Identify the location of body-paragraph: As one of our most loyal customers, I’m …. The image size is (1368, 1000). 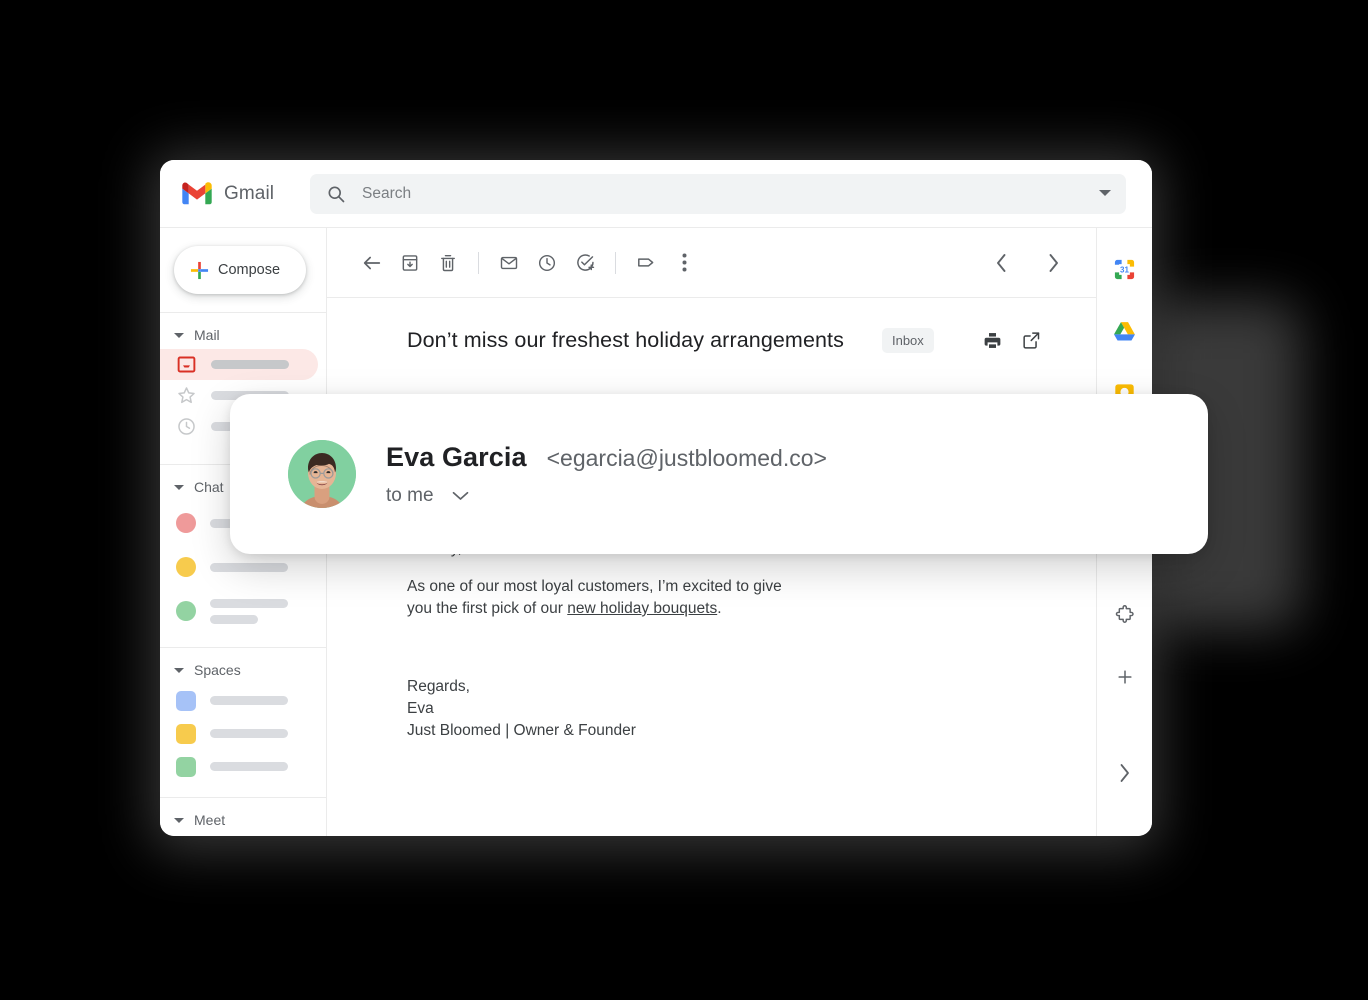
(607, 598).